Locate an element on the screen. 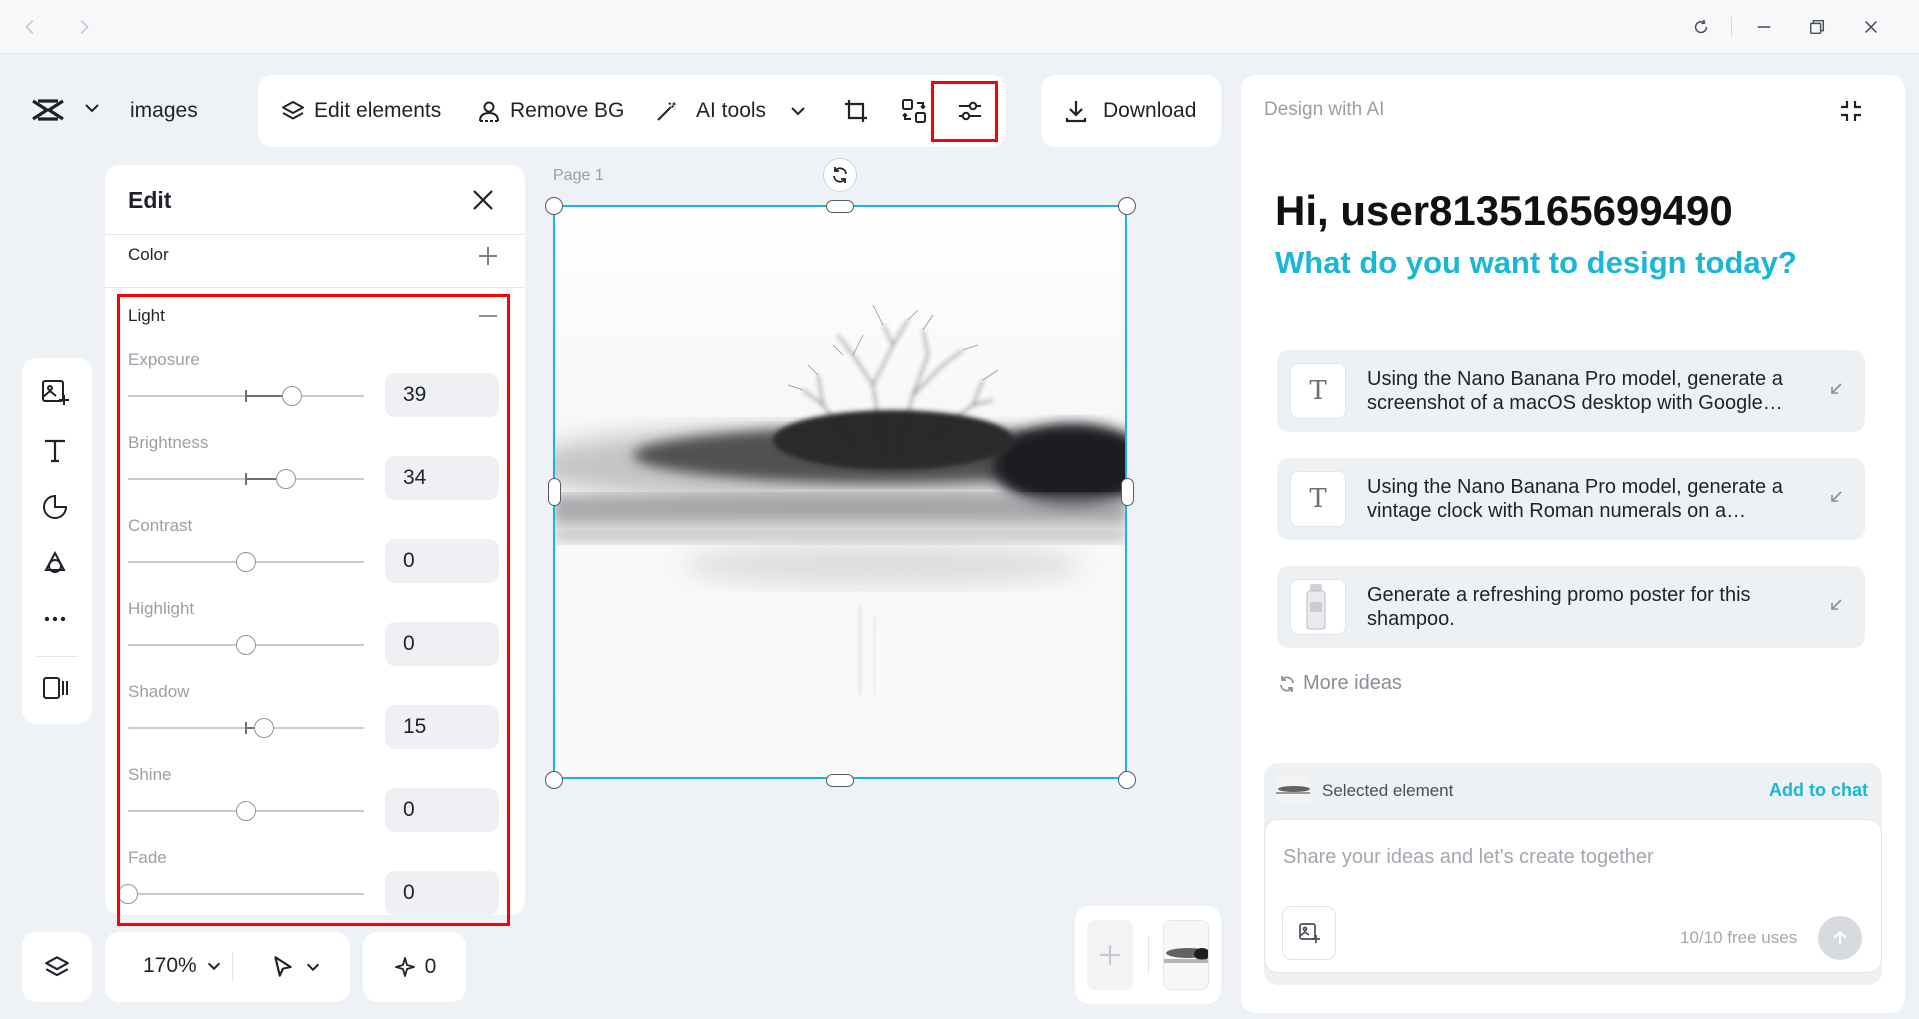 This screenshot has height=1019, width=1919. slider-track-brightness is located at coordinates (246, 479).